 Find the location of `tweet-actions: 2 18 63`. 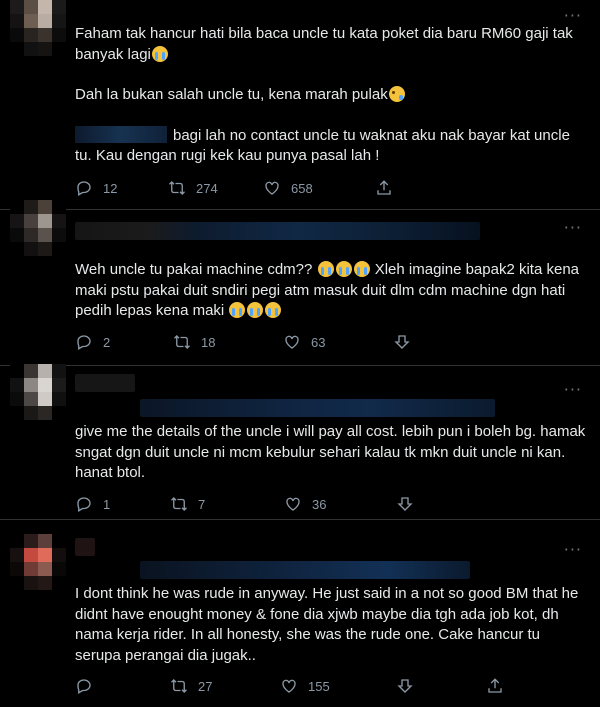

tweet-actions: 2 18 63 is located at coordinates (248, 342).